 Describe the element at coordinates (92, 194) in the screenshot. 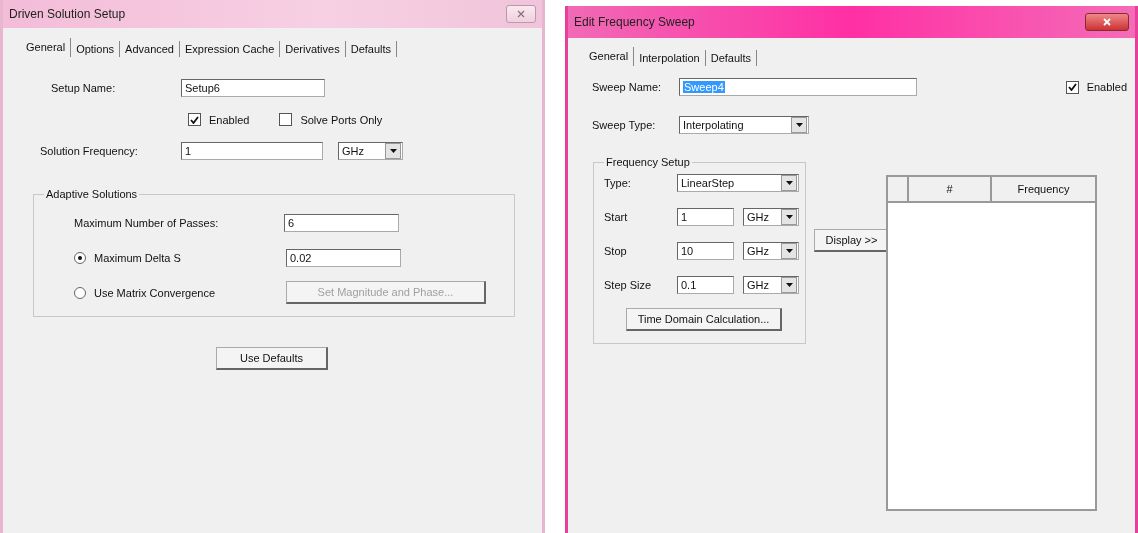

I see `group-title: Adaptive Solutions` at that location.